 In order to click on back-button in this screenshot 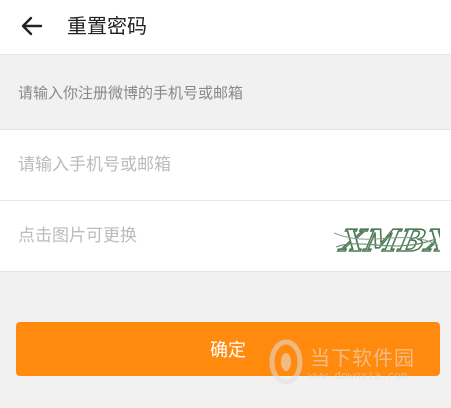, I will do `click(32, 26)`.